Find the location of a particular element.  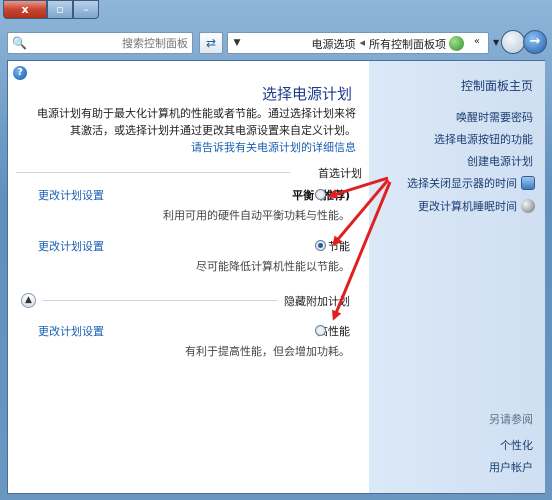

plan-balanced-radio is located at coordinates (320, 194).